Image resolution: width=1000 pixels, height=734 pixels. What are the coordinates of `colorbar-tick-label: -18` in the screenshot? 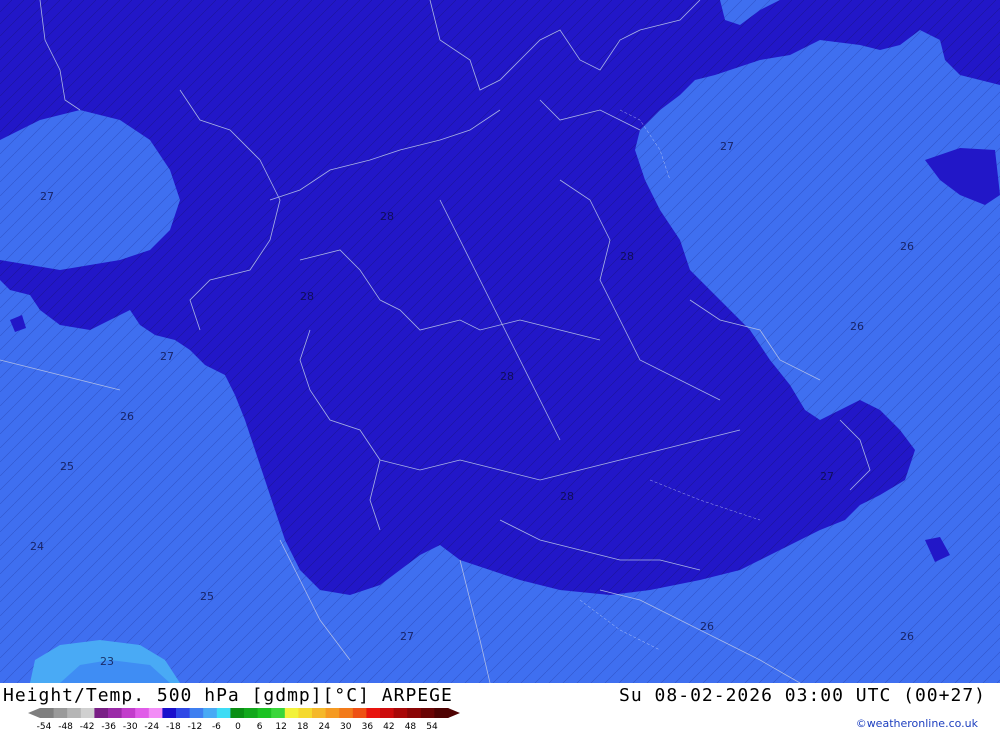 It's located at (173, 726).